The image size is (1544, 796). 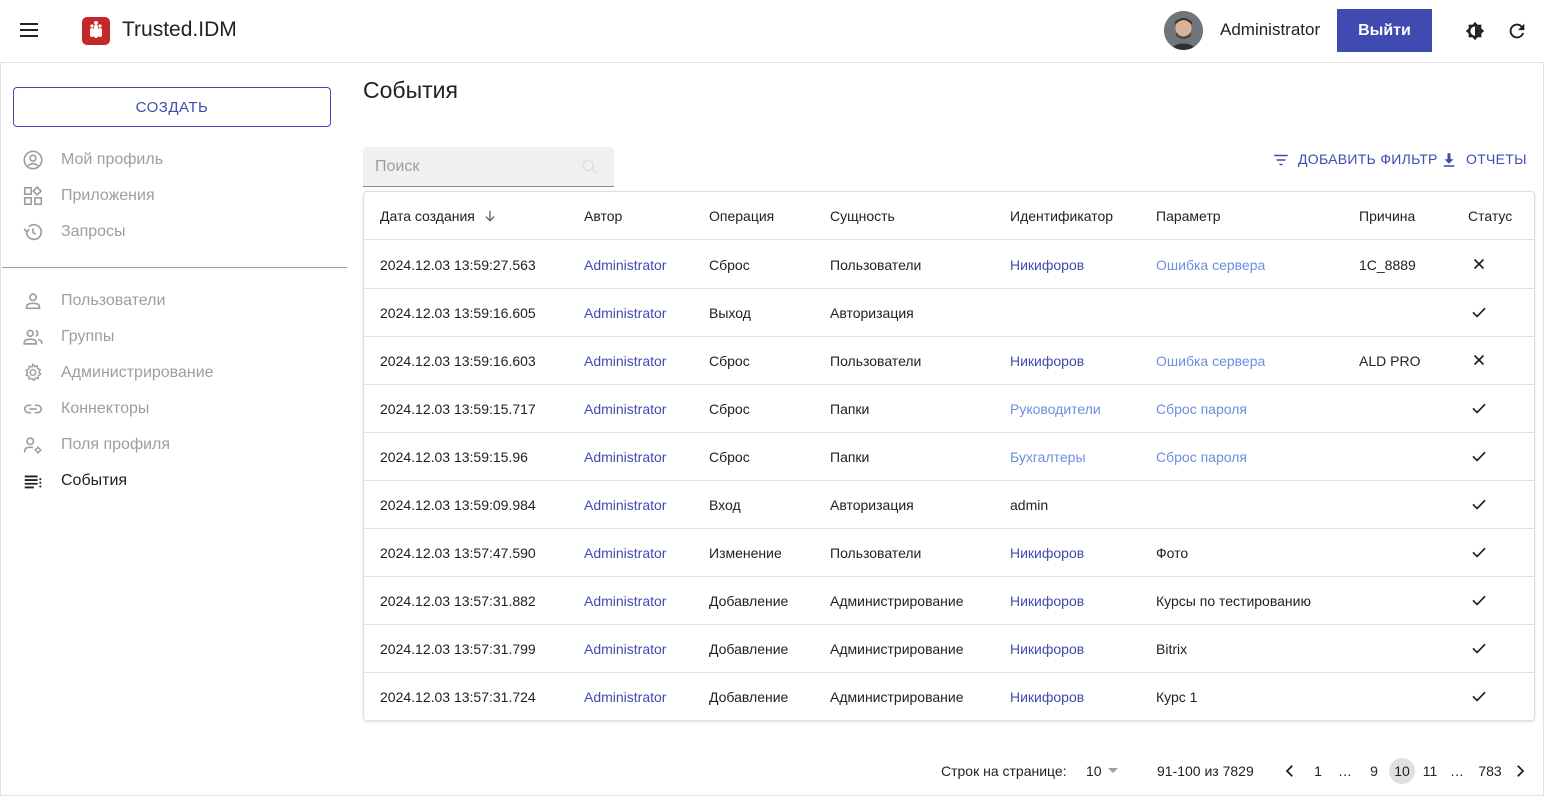 I want to click on rows-per-page-label: Строк на странице:, so click(x=1004, y=771).